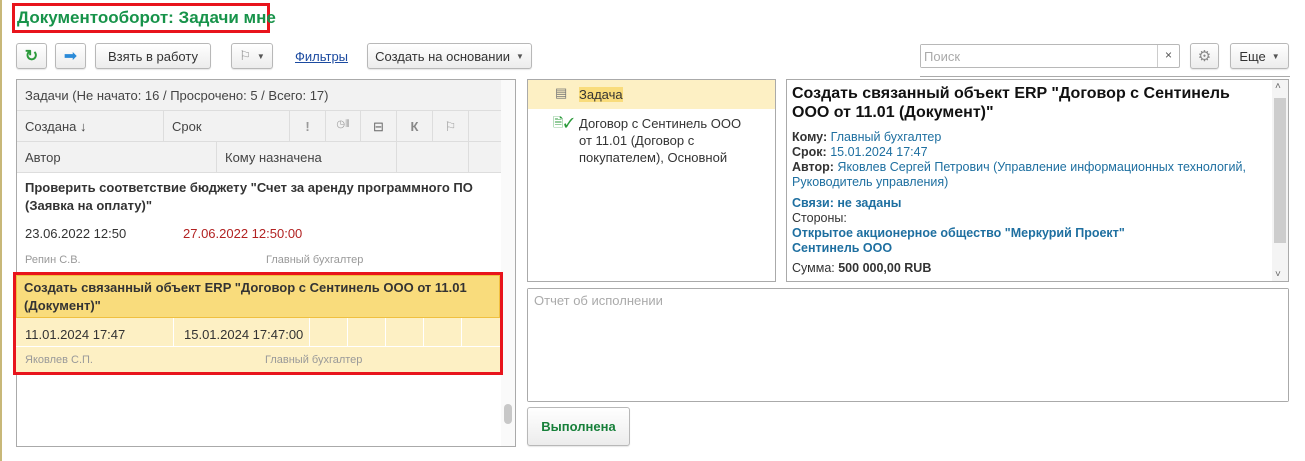 Image resolution: width=1305 pixels, height=461 pixels. What do you see at coordinates (307, 157) in the screenshot?
I see `column-assignee: Кому назначена` at bounding box center [307, 157].